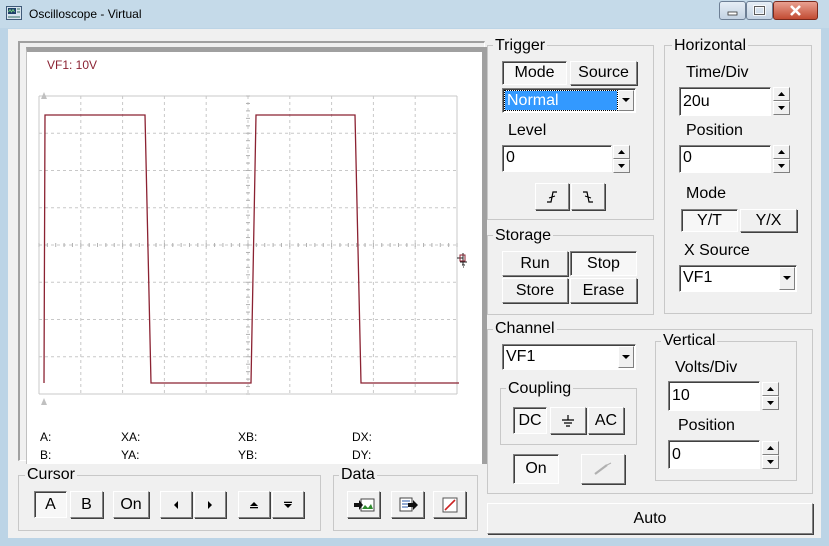  I want to click on export-image-icon, so click(363, 504).